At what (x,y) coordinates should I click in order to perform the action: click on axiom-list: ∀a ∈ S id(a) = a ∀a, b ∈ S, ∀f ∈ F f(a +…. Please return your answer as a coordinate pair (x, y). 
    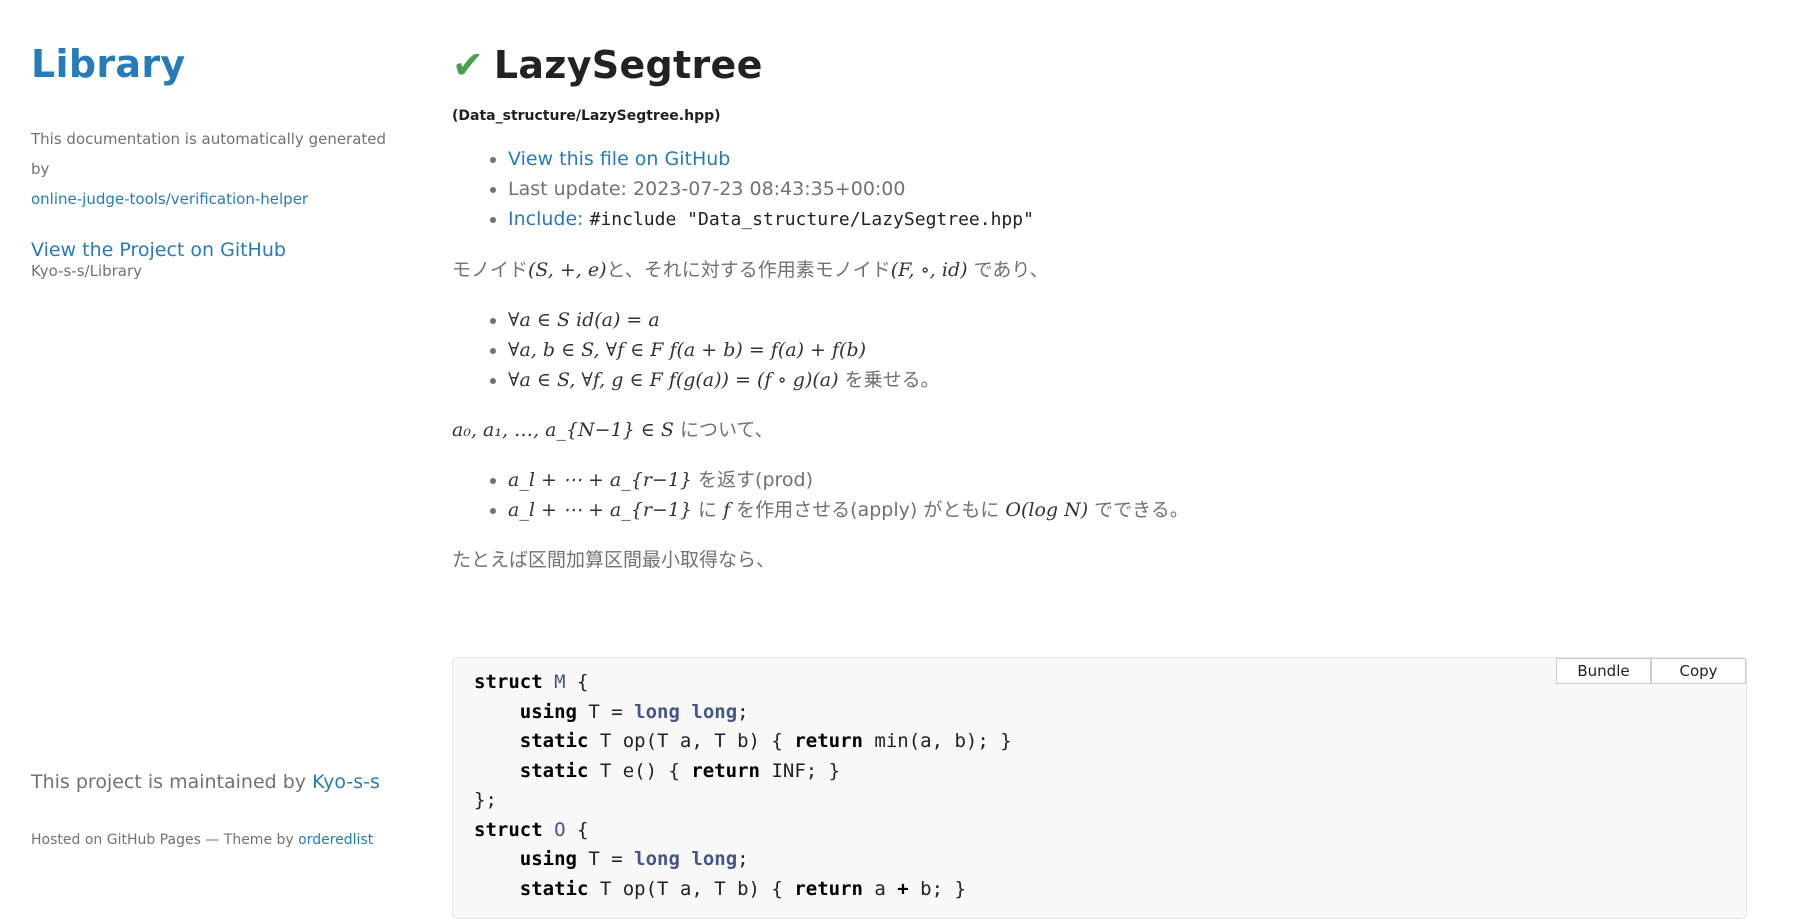
    Looking at the image, I should click on (1102, 350).